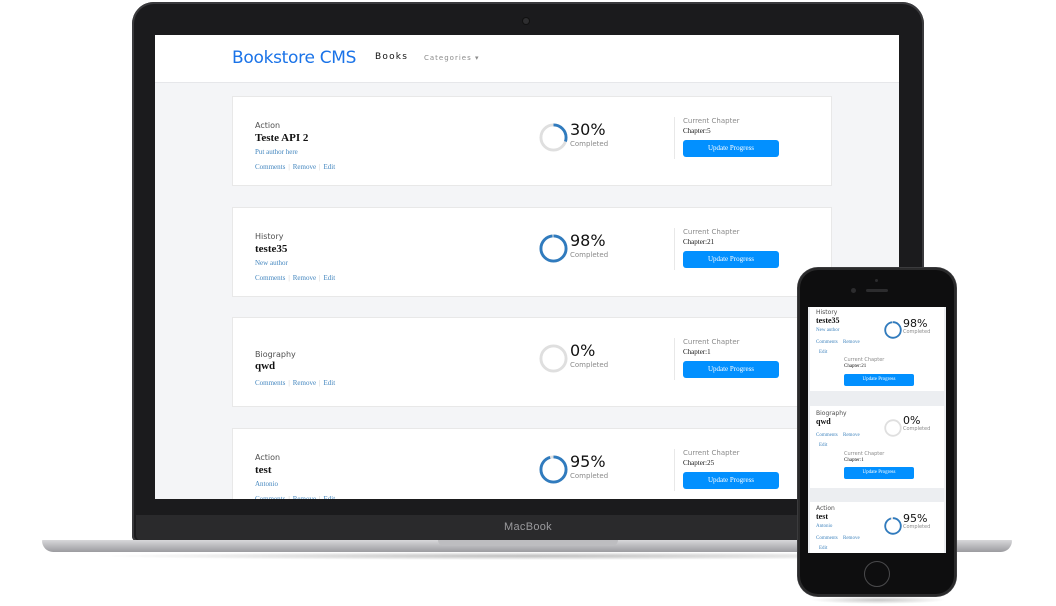 Image resolution: width=1056 pixels, height=606 pixels. Describe the element at coordinates (878, 600) in the screenshot. I see `phone-shadow` at that location.